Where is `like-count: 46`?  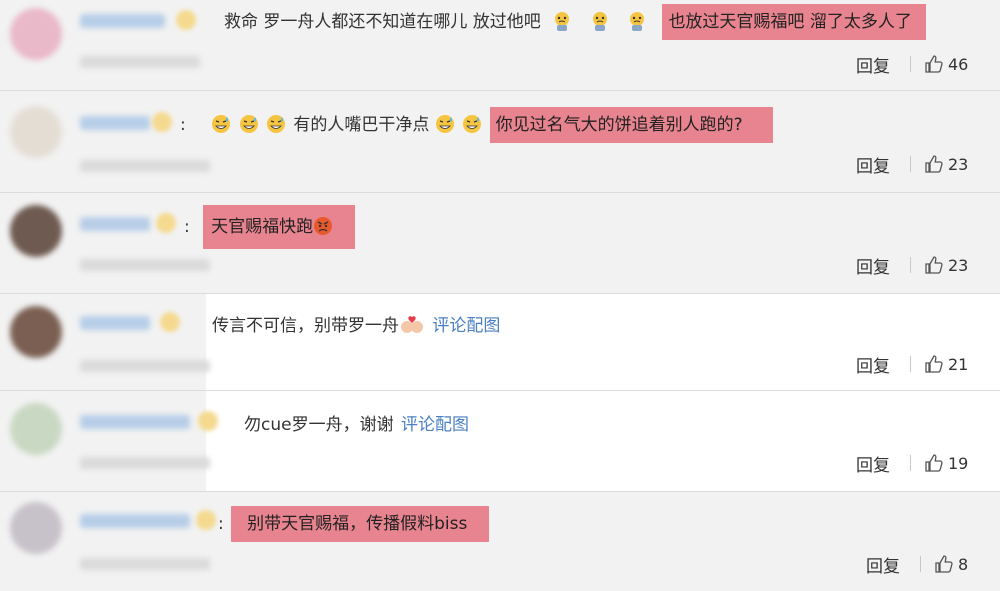 like-count: 46 is located at coordinates (958, 64).